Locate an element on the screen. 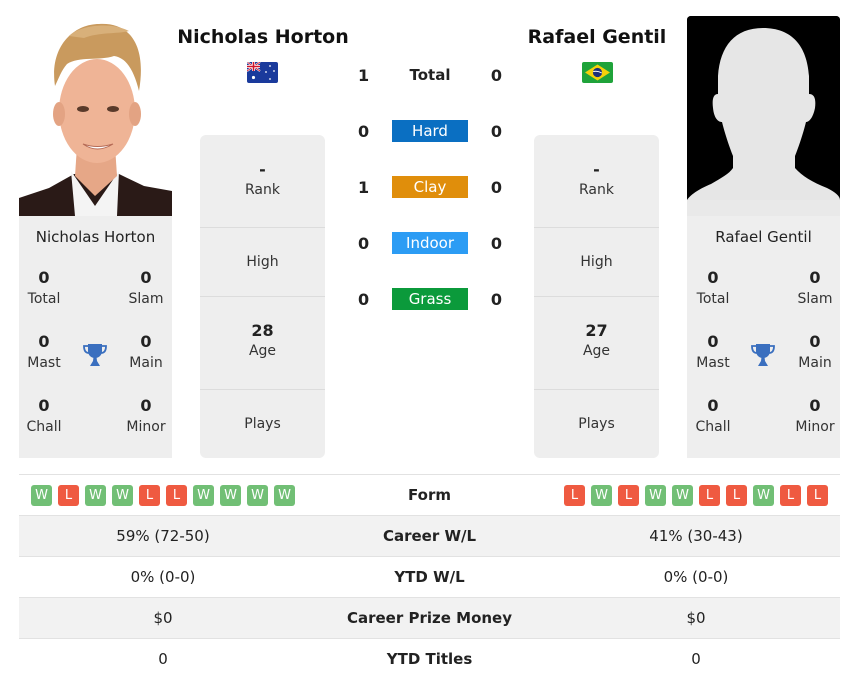  trophy-icon is located at coordinates (95, 355).